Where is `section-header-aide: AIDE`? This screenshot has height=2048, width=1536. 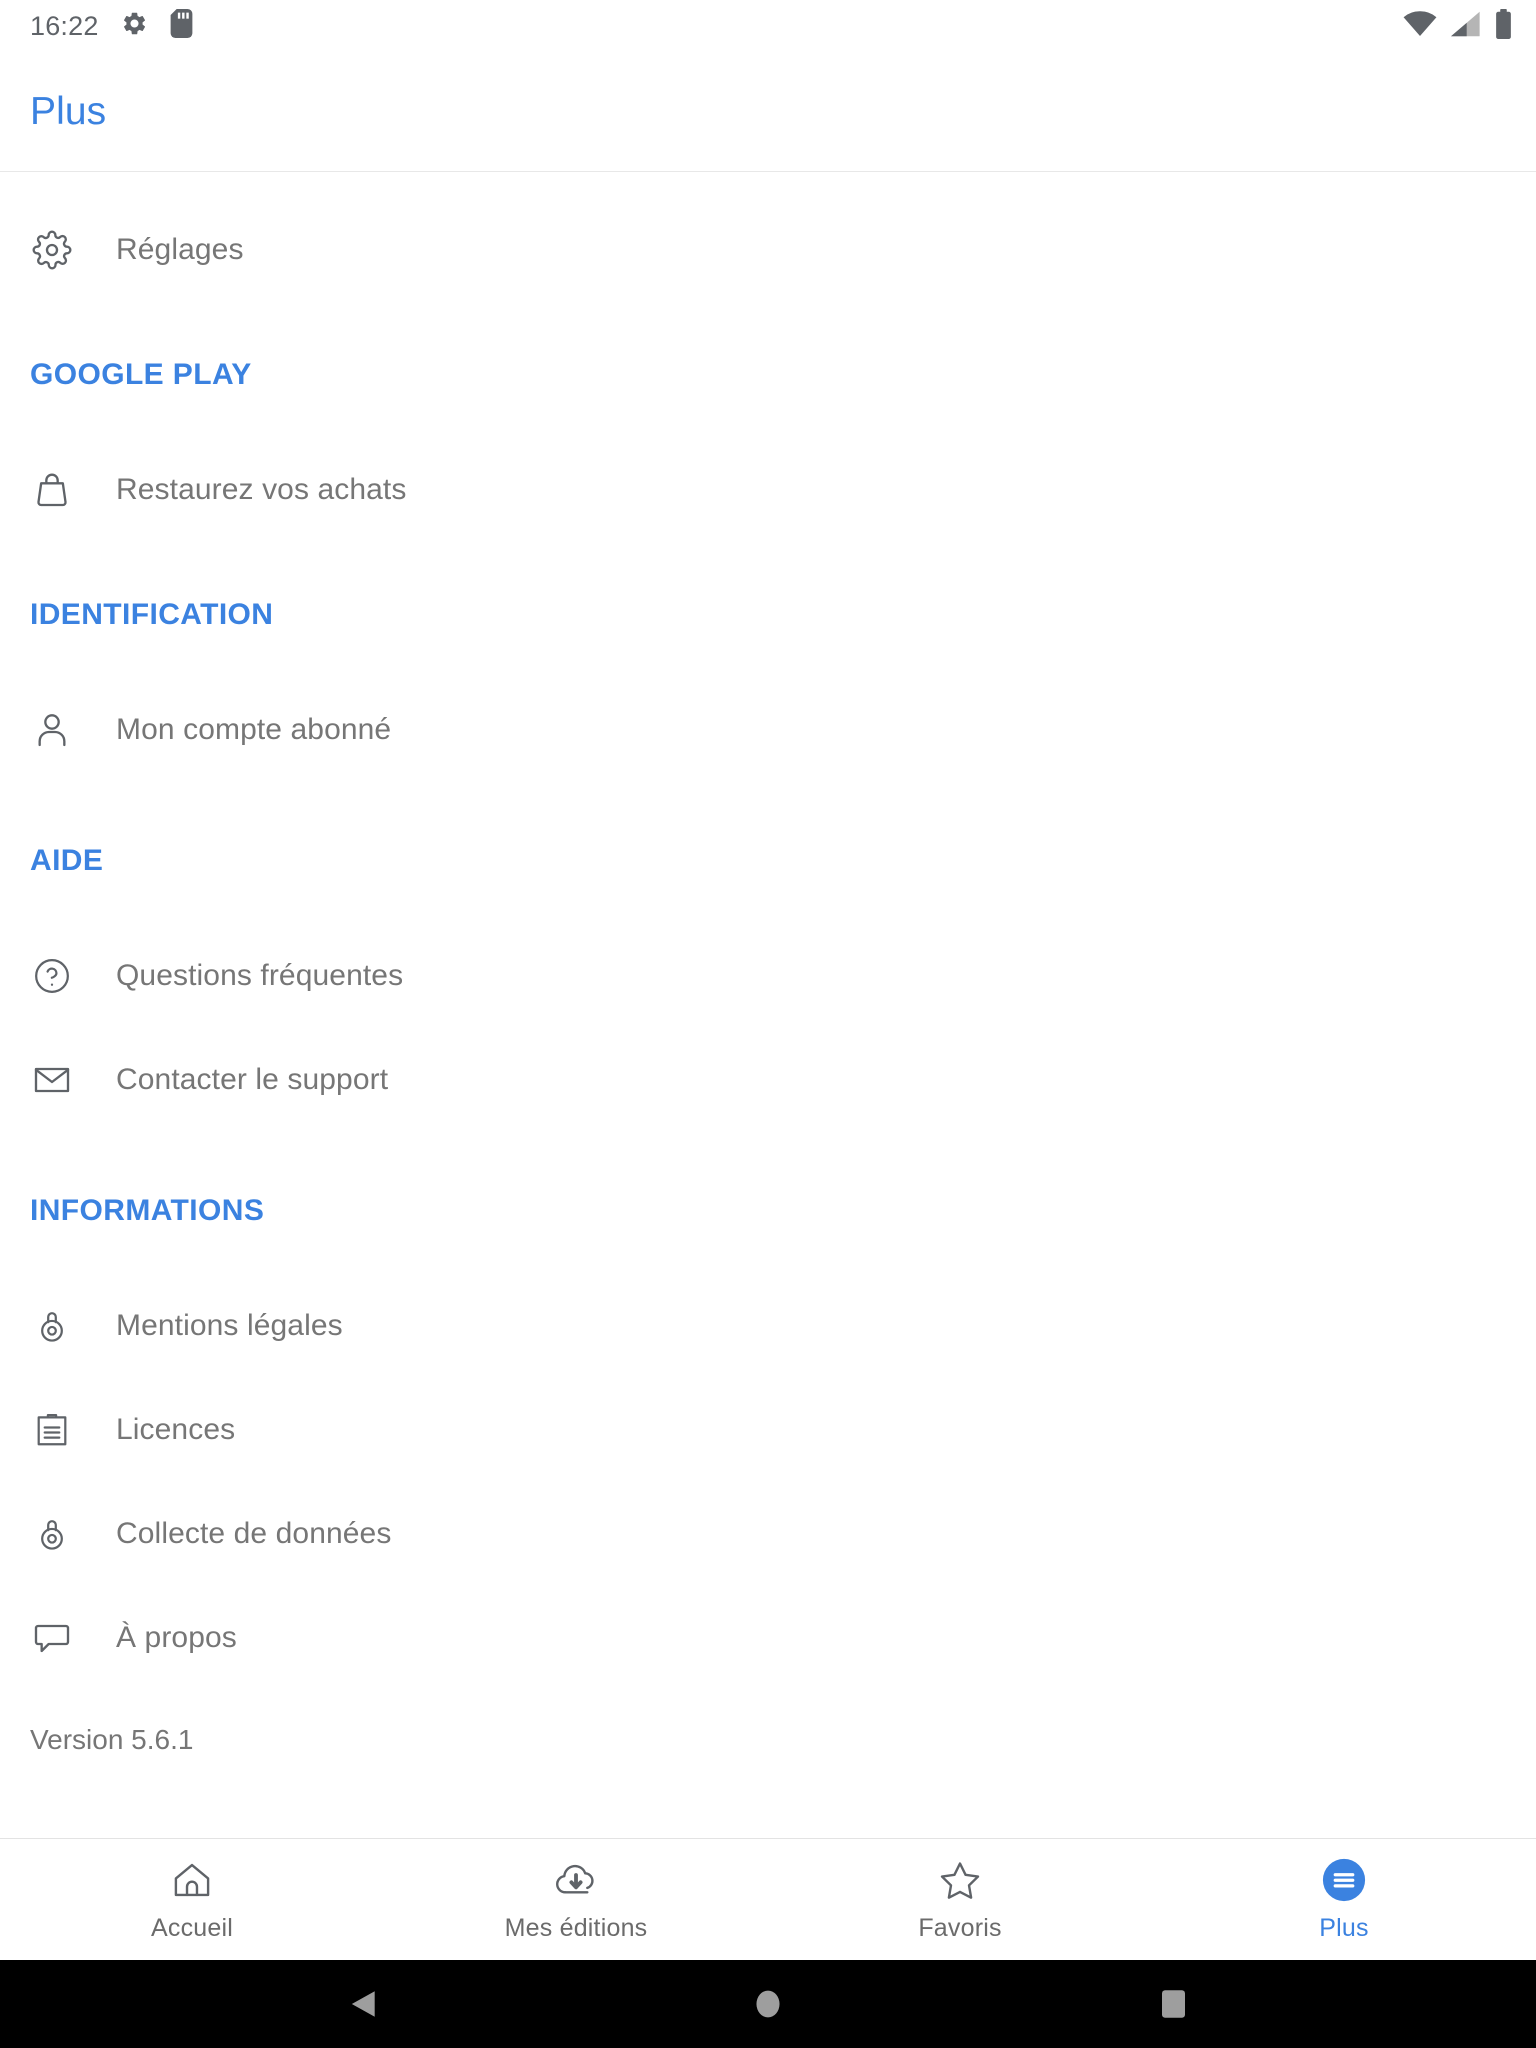 section-header-aide: AIDE is located at coordinates (67, 860).